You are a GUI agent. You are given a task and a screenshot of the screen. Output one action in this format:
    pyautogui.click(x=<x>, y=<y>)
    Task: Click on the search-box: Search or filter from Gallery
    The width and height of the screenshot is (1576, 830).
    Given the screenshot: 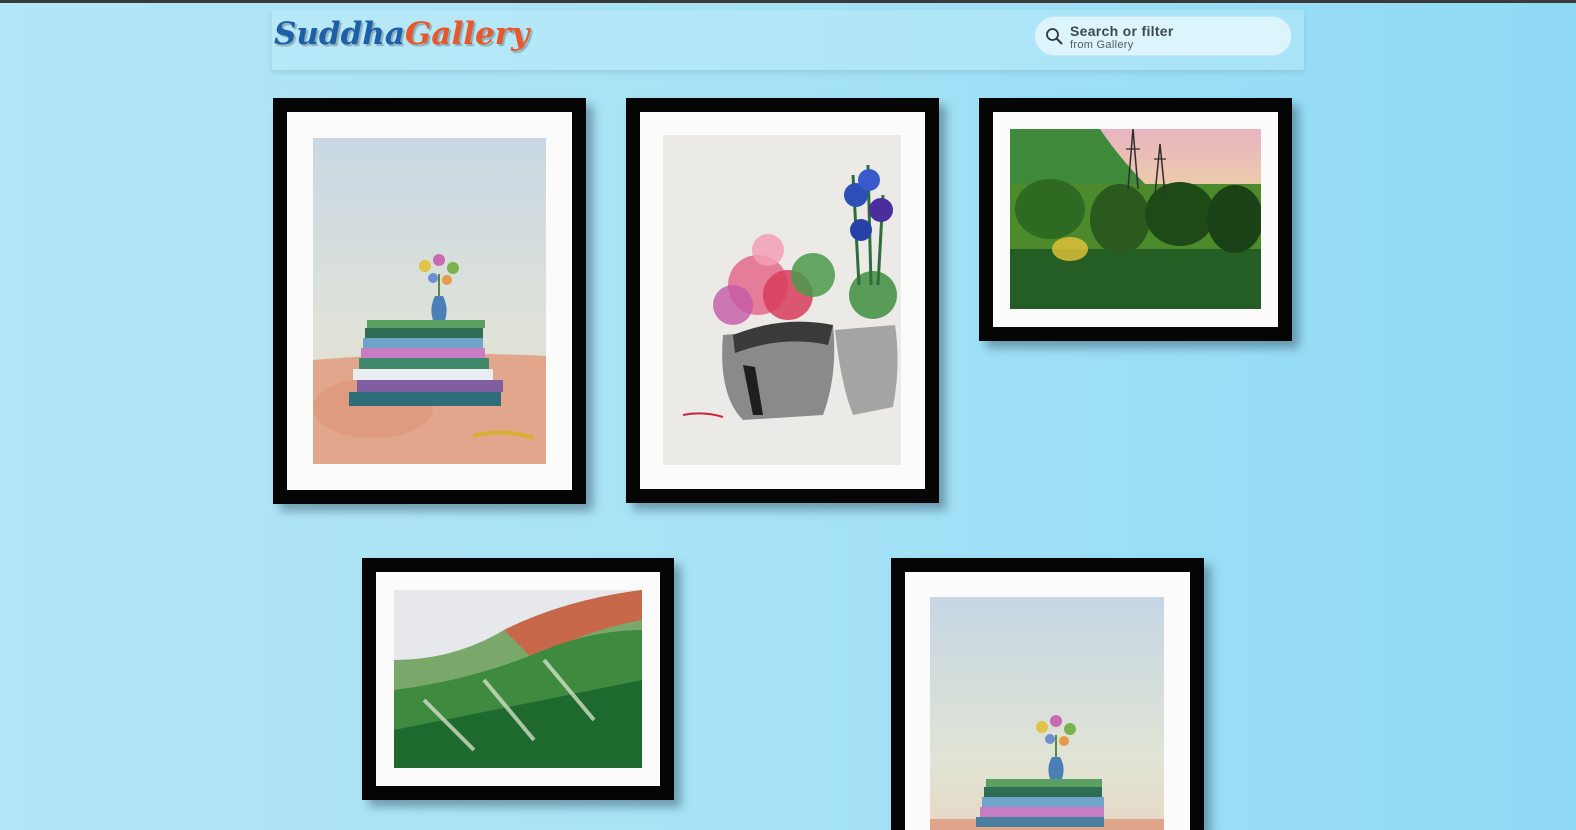 What is the action you would take?
    pyautogui.click(x=1163, y=36)
    